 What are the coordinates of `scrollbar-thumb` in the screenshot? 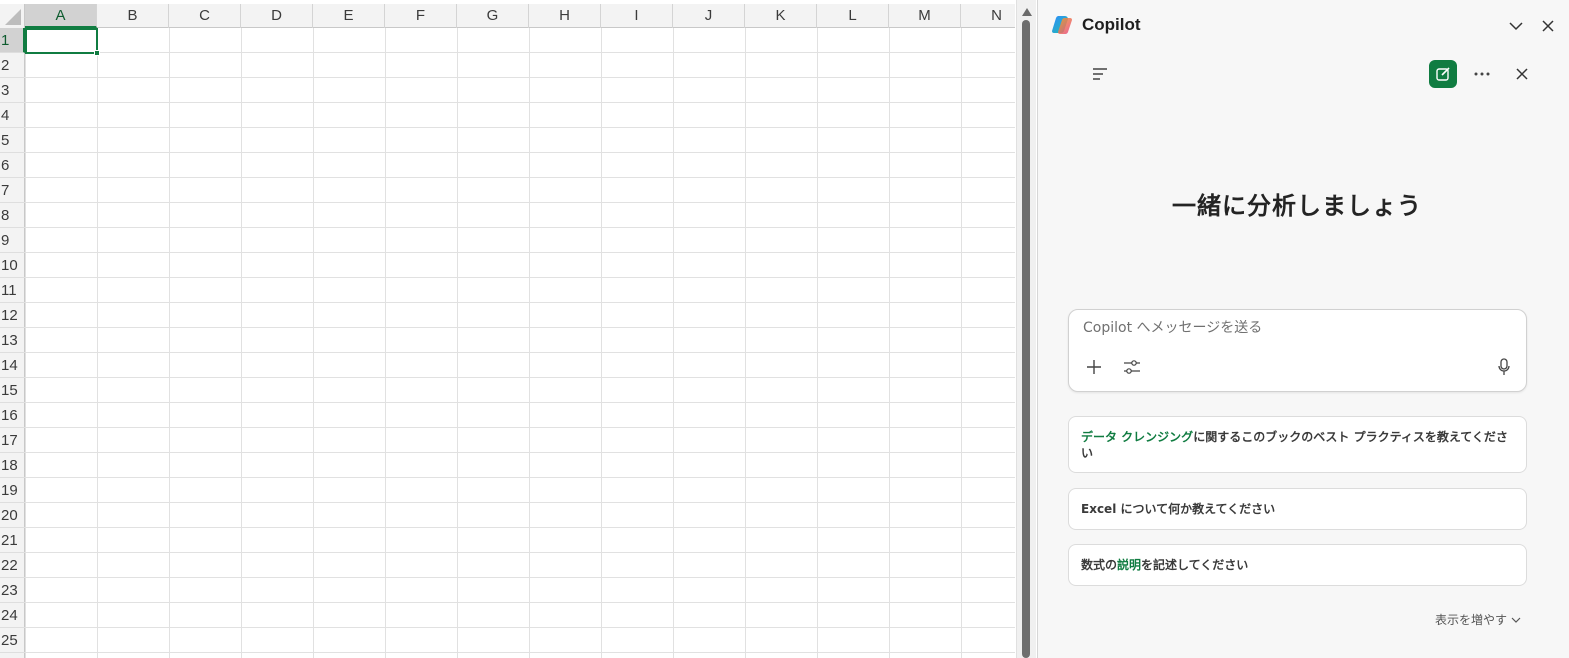 It's located at (1026, 339).